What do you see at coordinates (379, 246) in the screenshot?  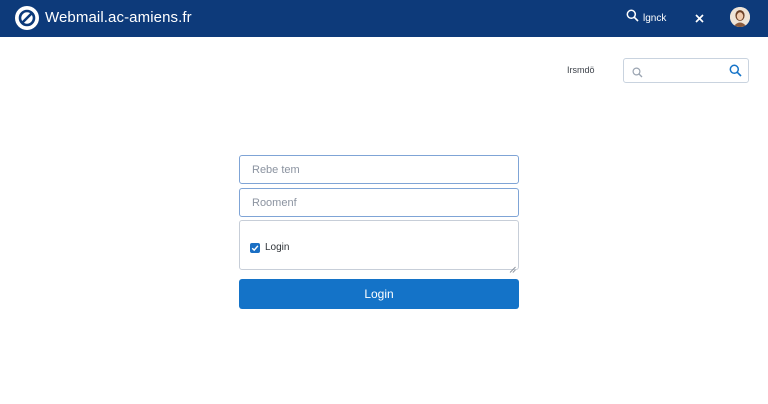 I see `remember-textarea: Login` at bounding box center [379, 246].